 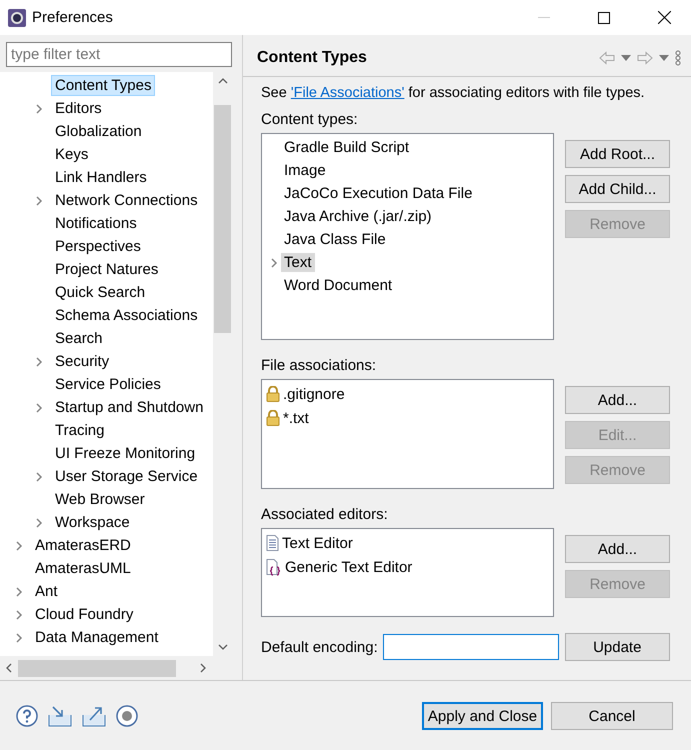 I want to click on more-options-icon, so click(x=678, y=58).